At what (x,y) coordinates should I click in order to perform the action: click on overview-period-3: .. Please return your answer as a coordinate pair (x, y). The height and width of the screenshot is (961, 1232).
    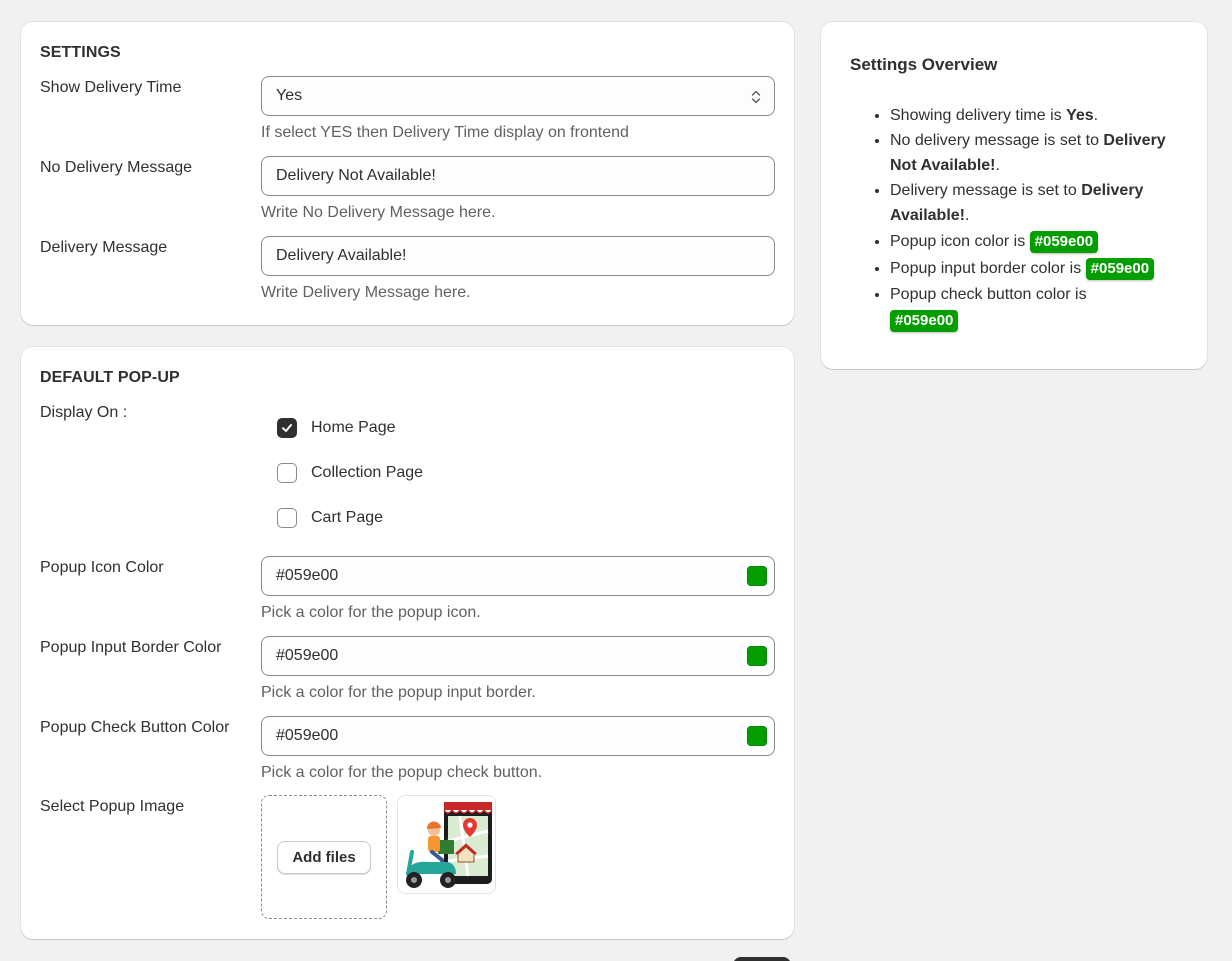
    Looking at the image, I should click on (967, 215).